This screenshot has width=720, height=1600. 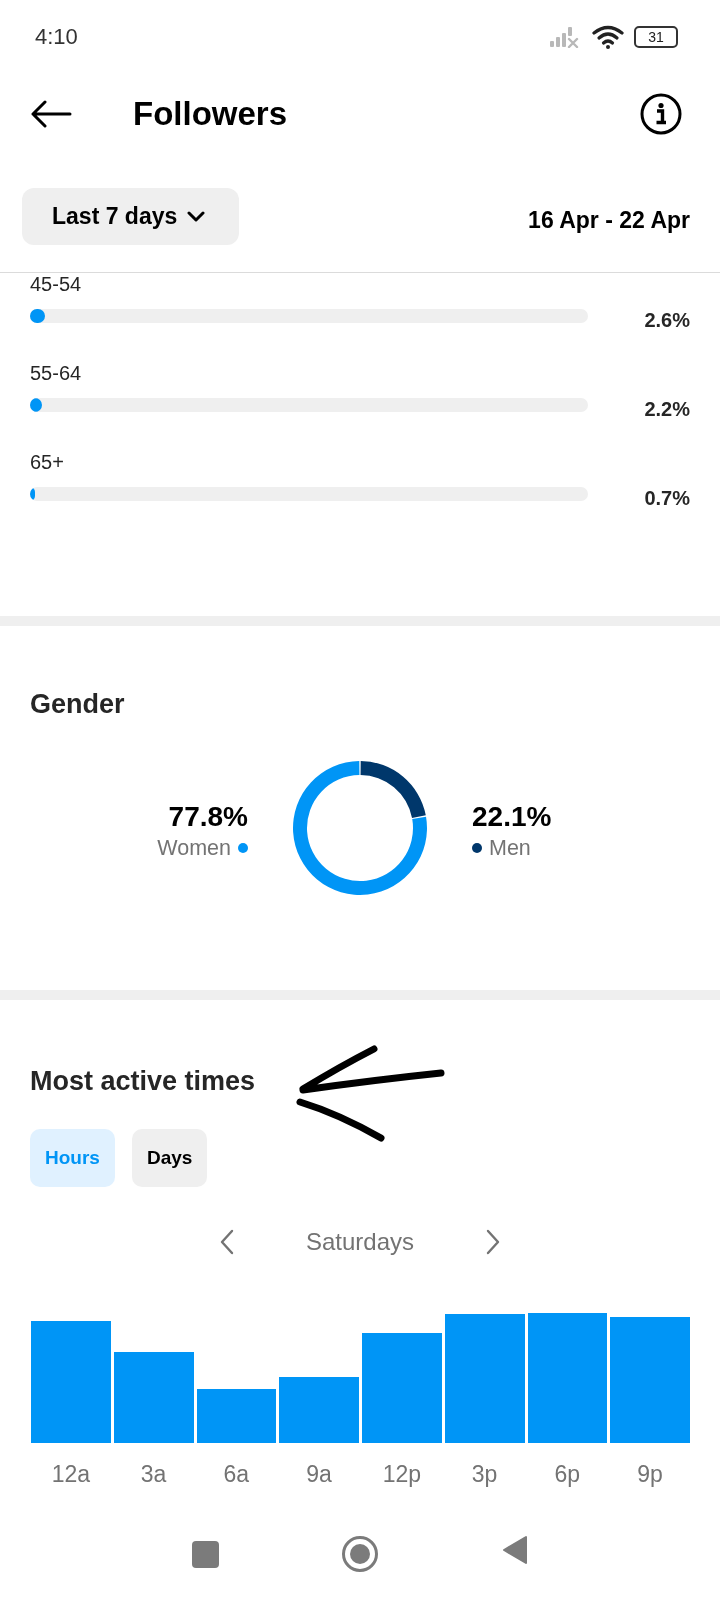 What do you see at coordinates (56, 284) in the screenshot?
I see `age-range-label: 45-54` at bounding box center [56, 284].